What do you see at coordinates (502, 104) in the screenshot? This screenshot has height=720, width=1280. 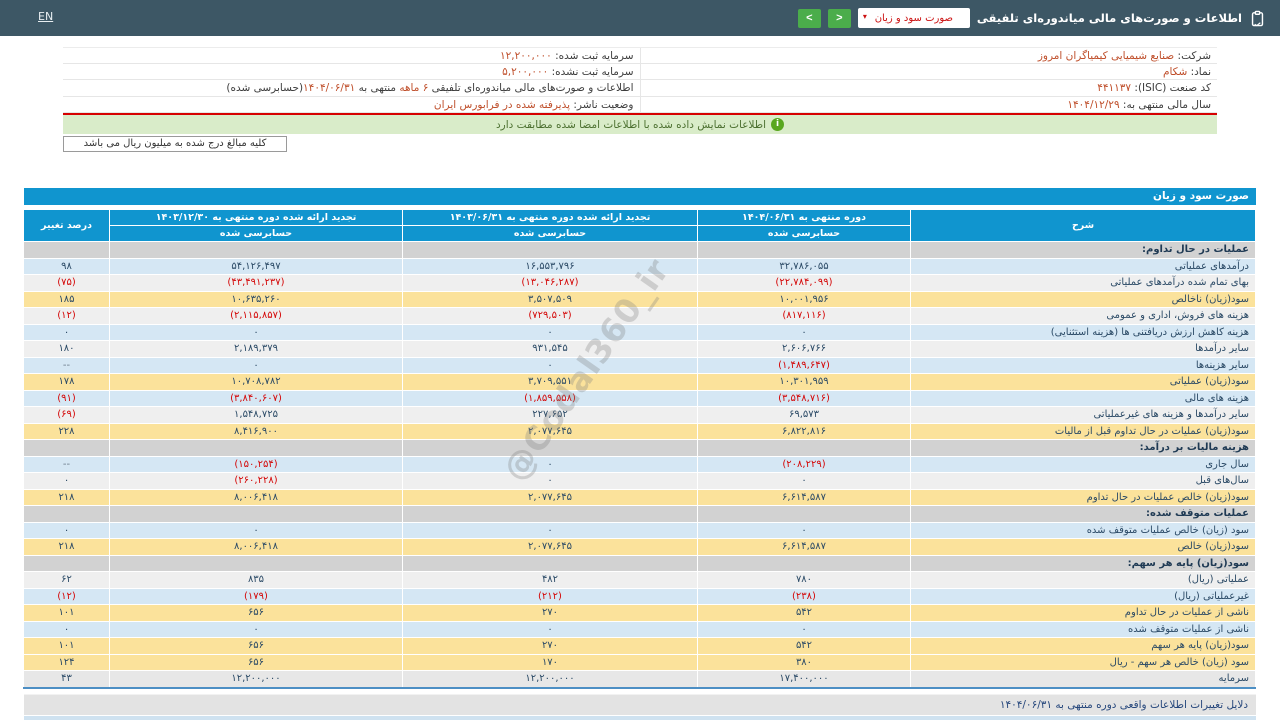 I see `info-value: پذیرفته شده در فرابورس ایران` at bounding box center [502, 104].